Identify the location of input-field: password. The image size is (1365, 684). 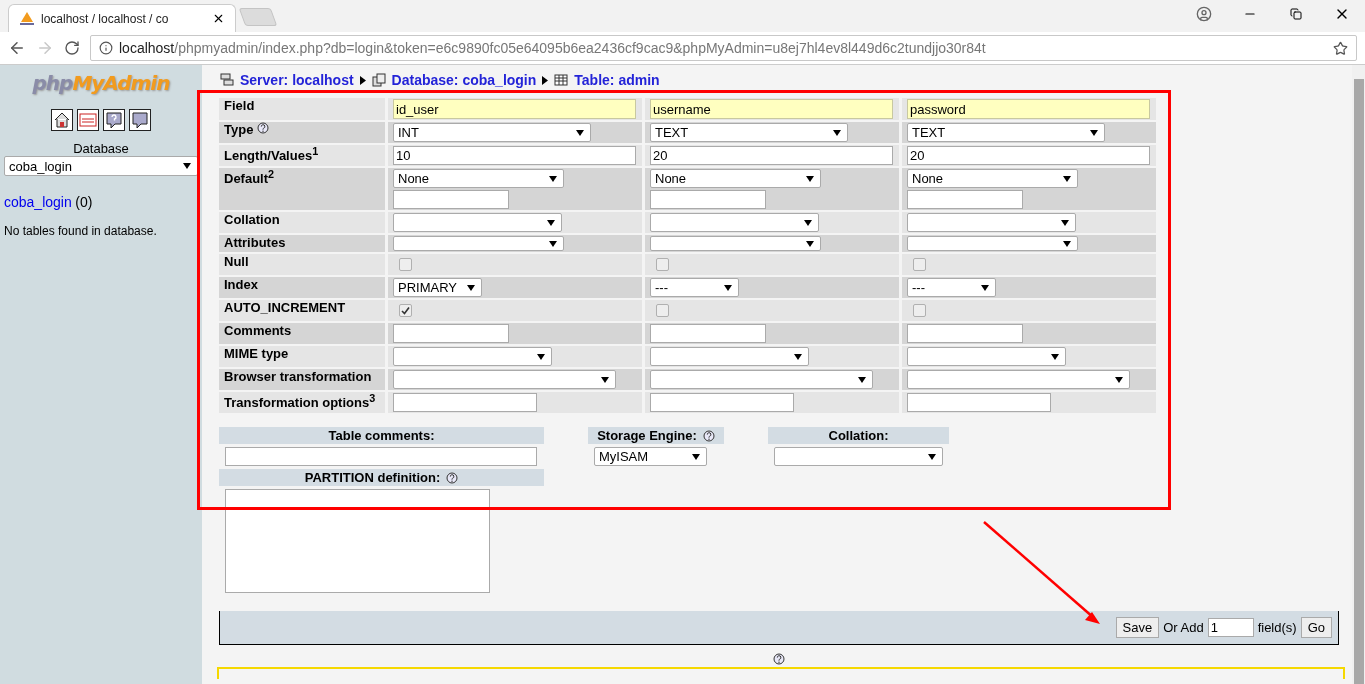
(1028, 109).